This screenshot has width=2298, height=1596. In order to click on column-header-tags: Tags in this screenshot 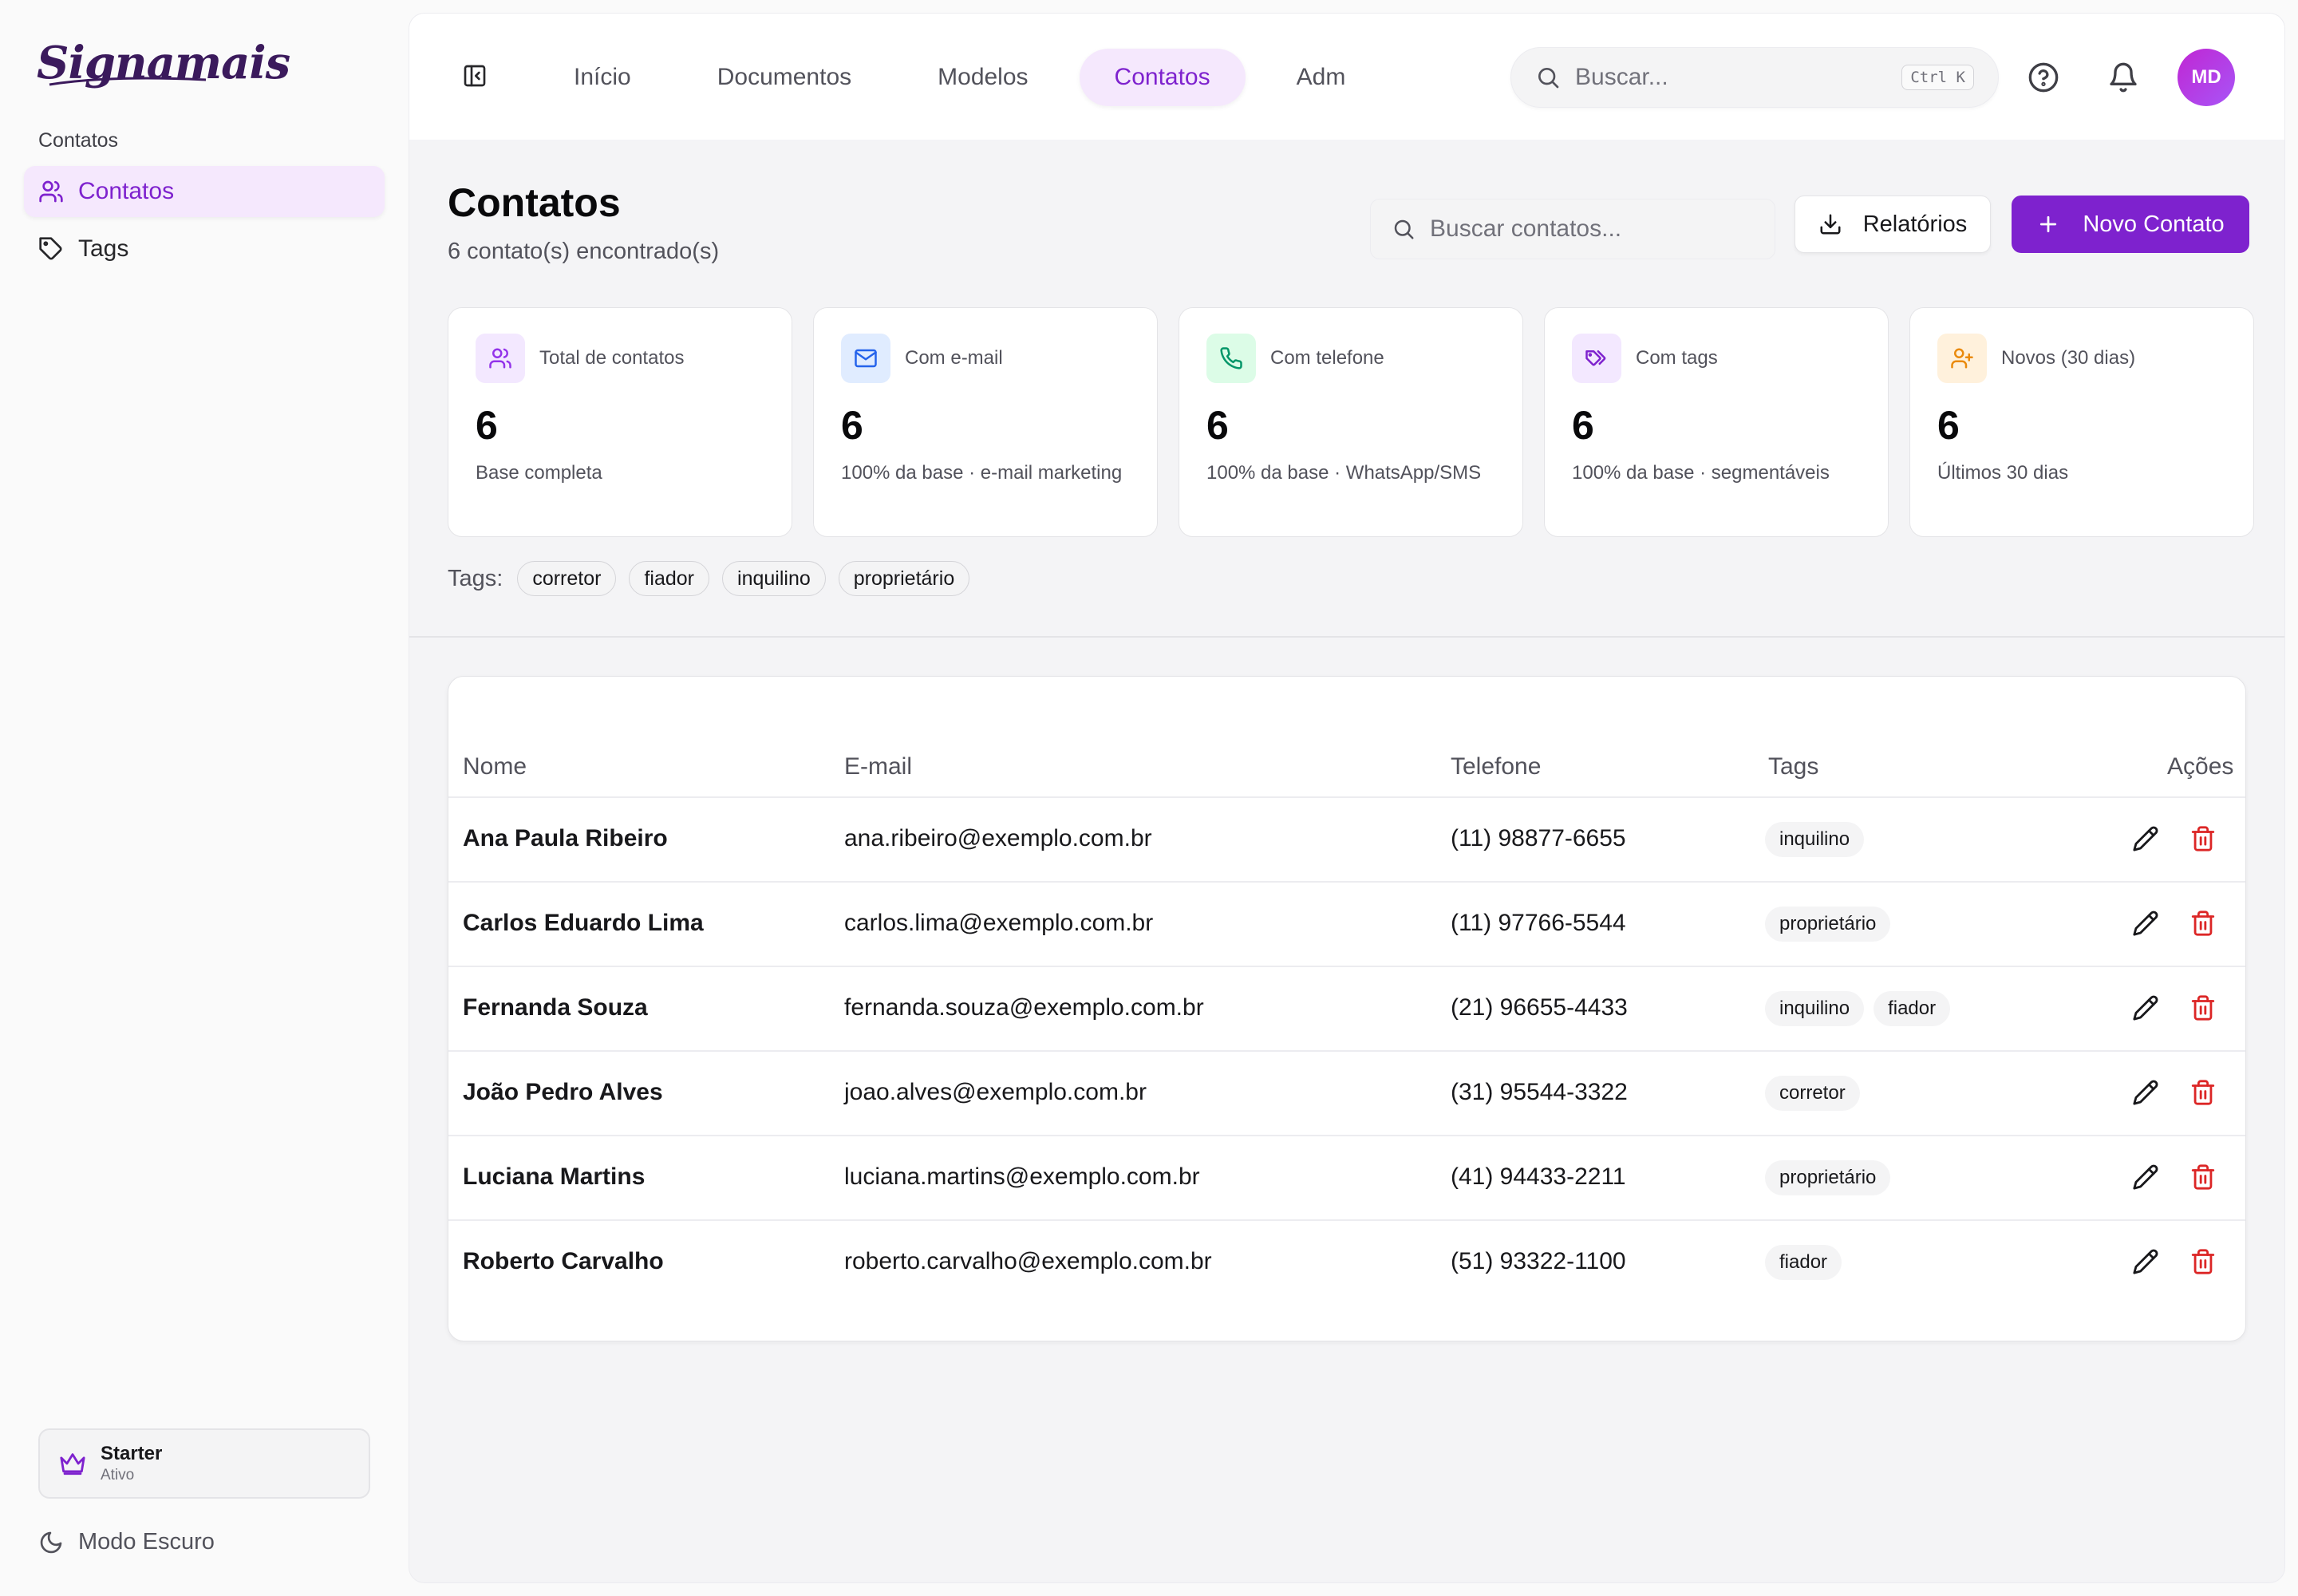, I will do `click(1794, 766)`.